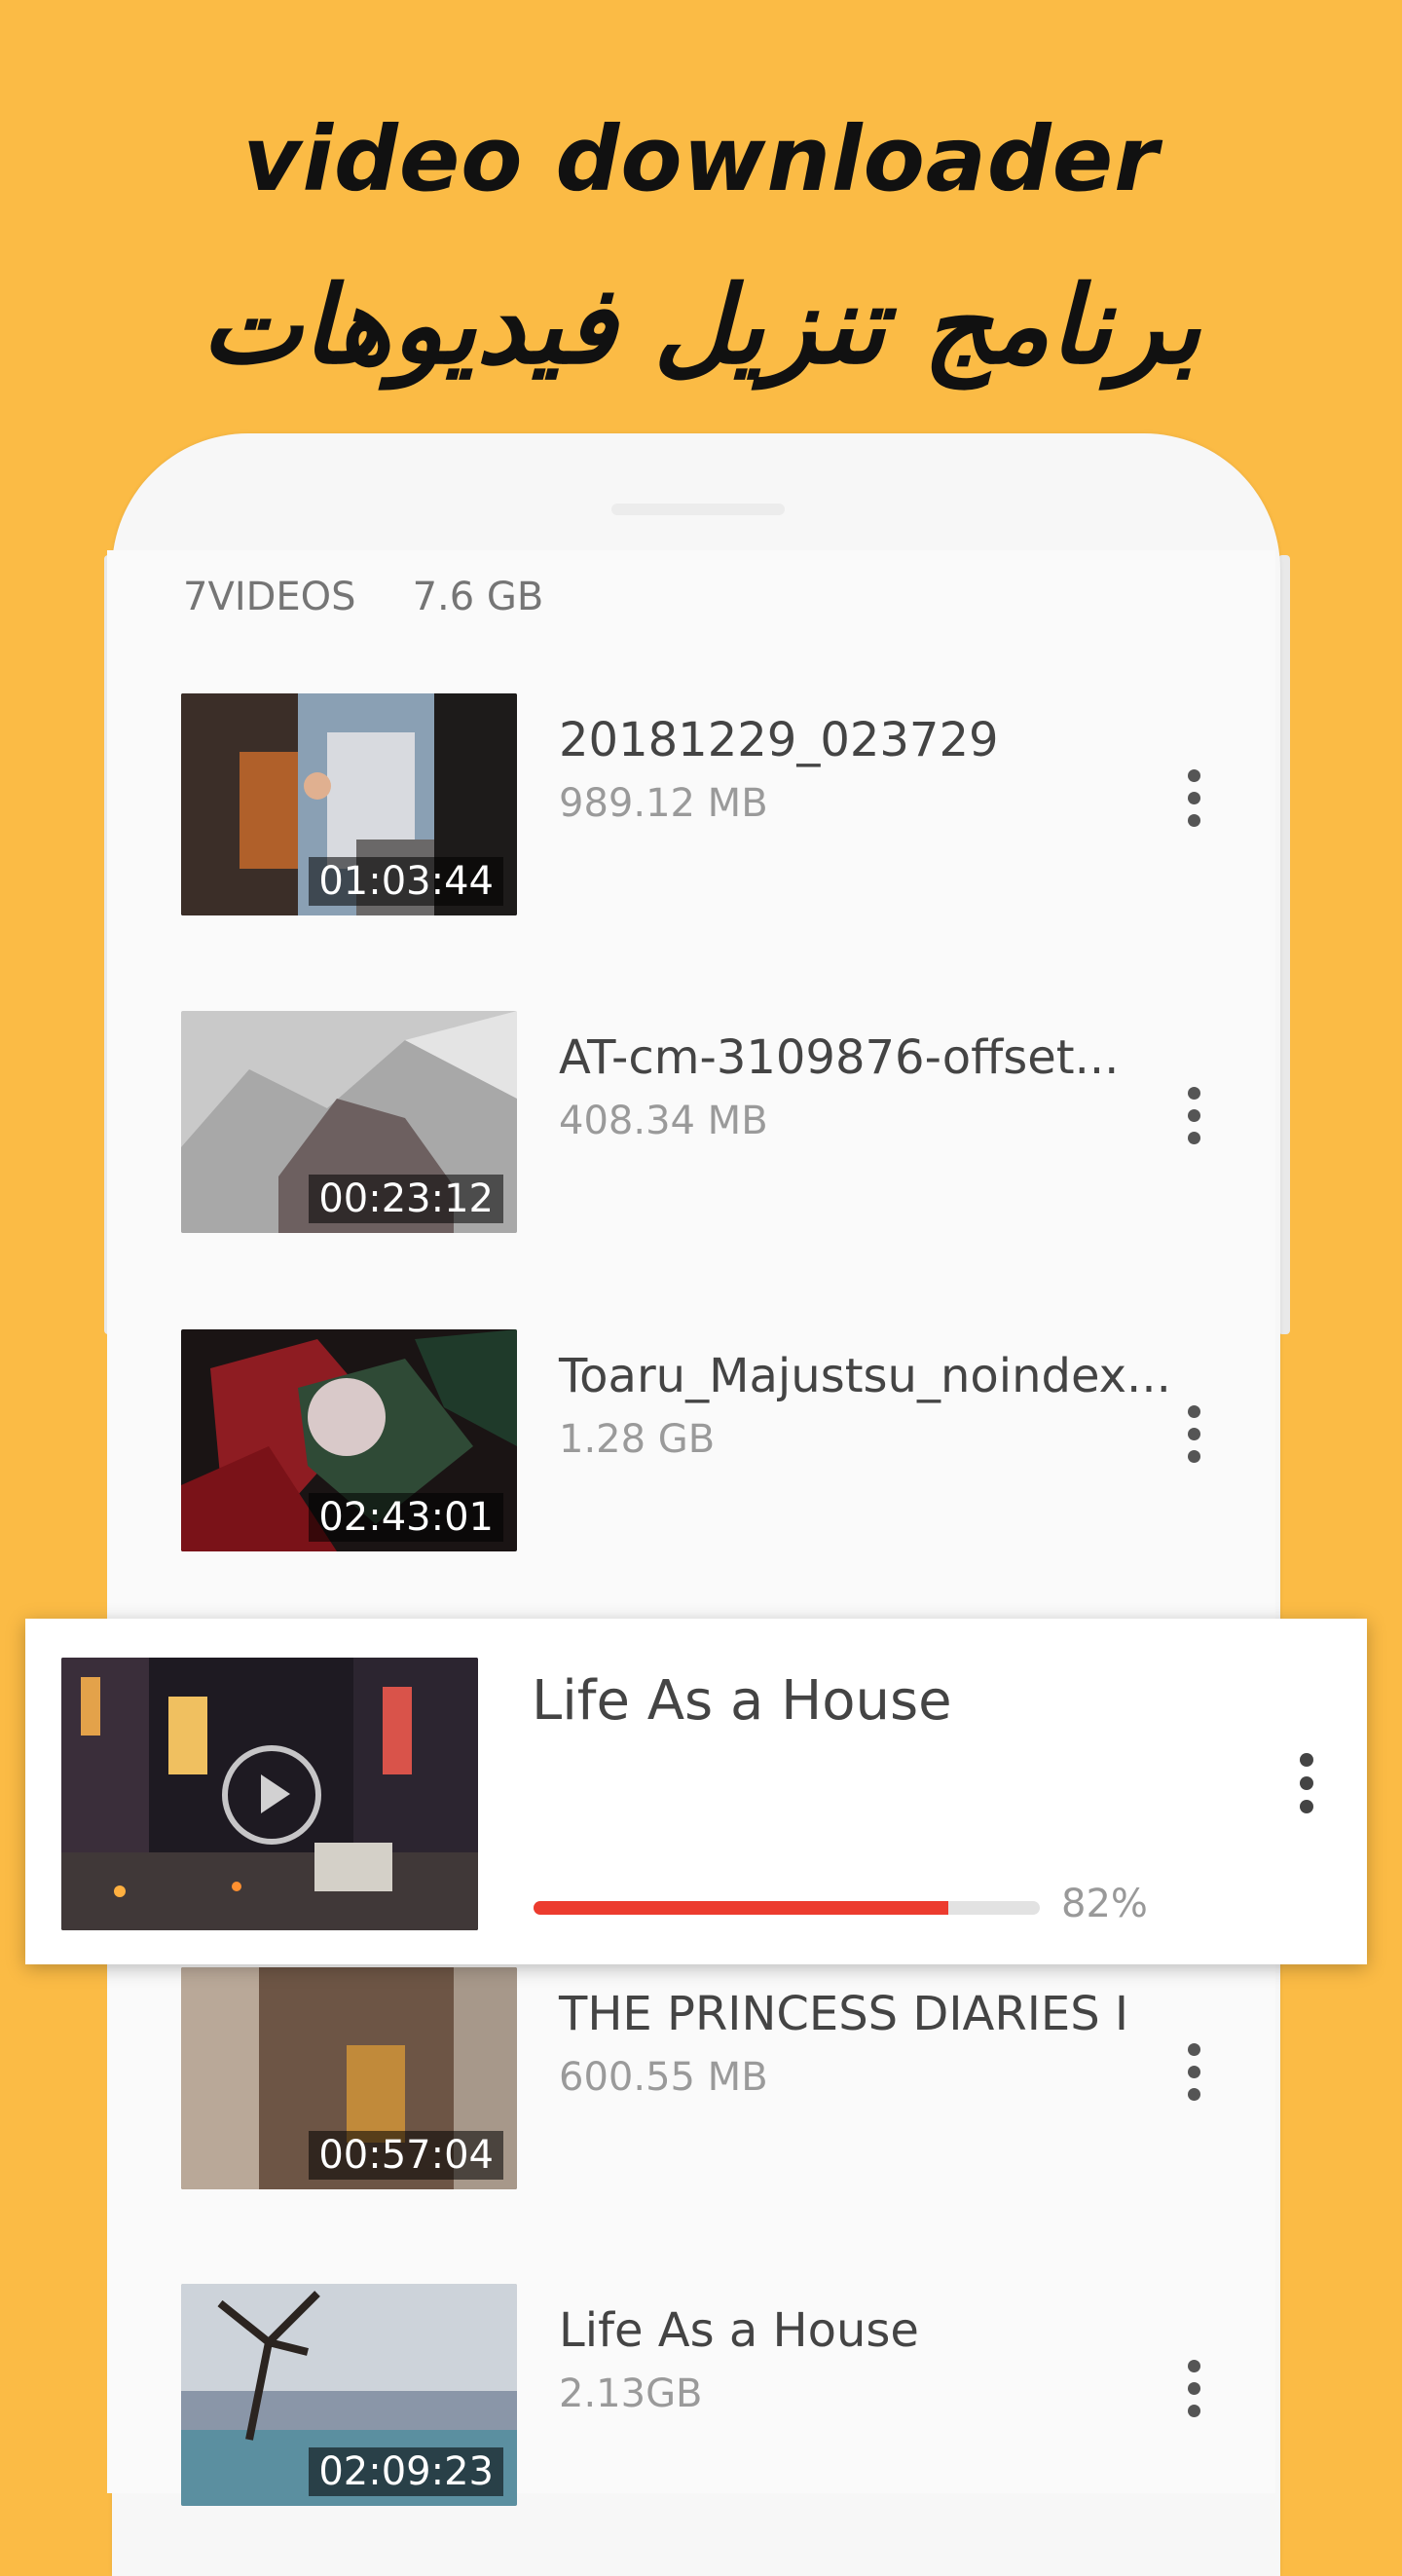 The width and height of the screenshot is (1402, 2576). What do you see at coordinates (696, 1791) in the screenshot?
I see `downloading-card: Life As a House 82%` at bounding box center [696, 1791].